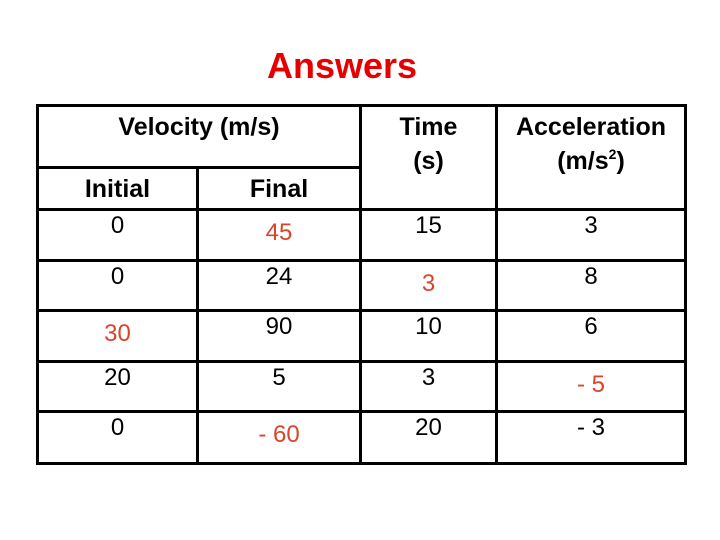 The width and height of the screenshot is (720, 540). What do you see at coordinates (279, 189) in the screenshot?
I see `header-final: Final` at bounding box center [279, 189].